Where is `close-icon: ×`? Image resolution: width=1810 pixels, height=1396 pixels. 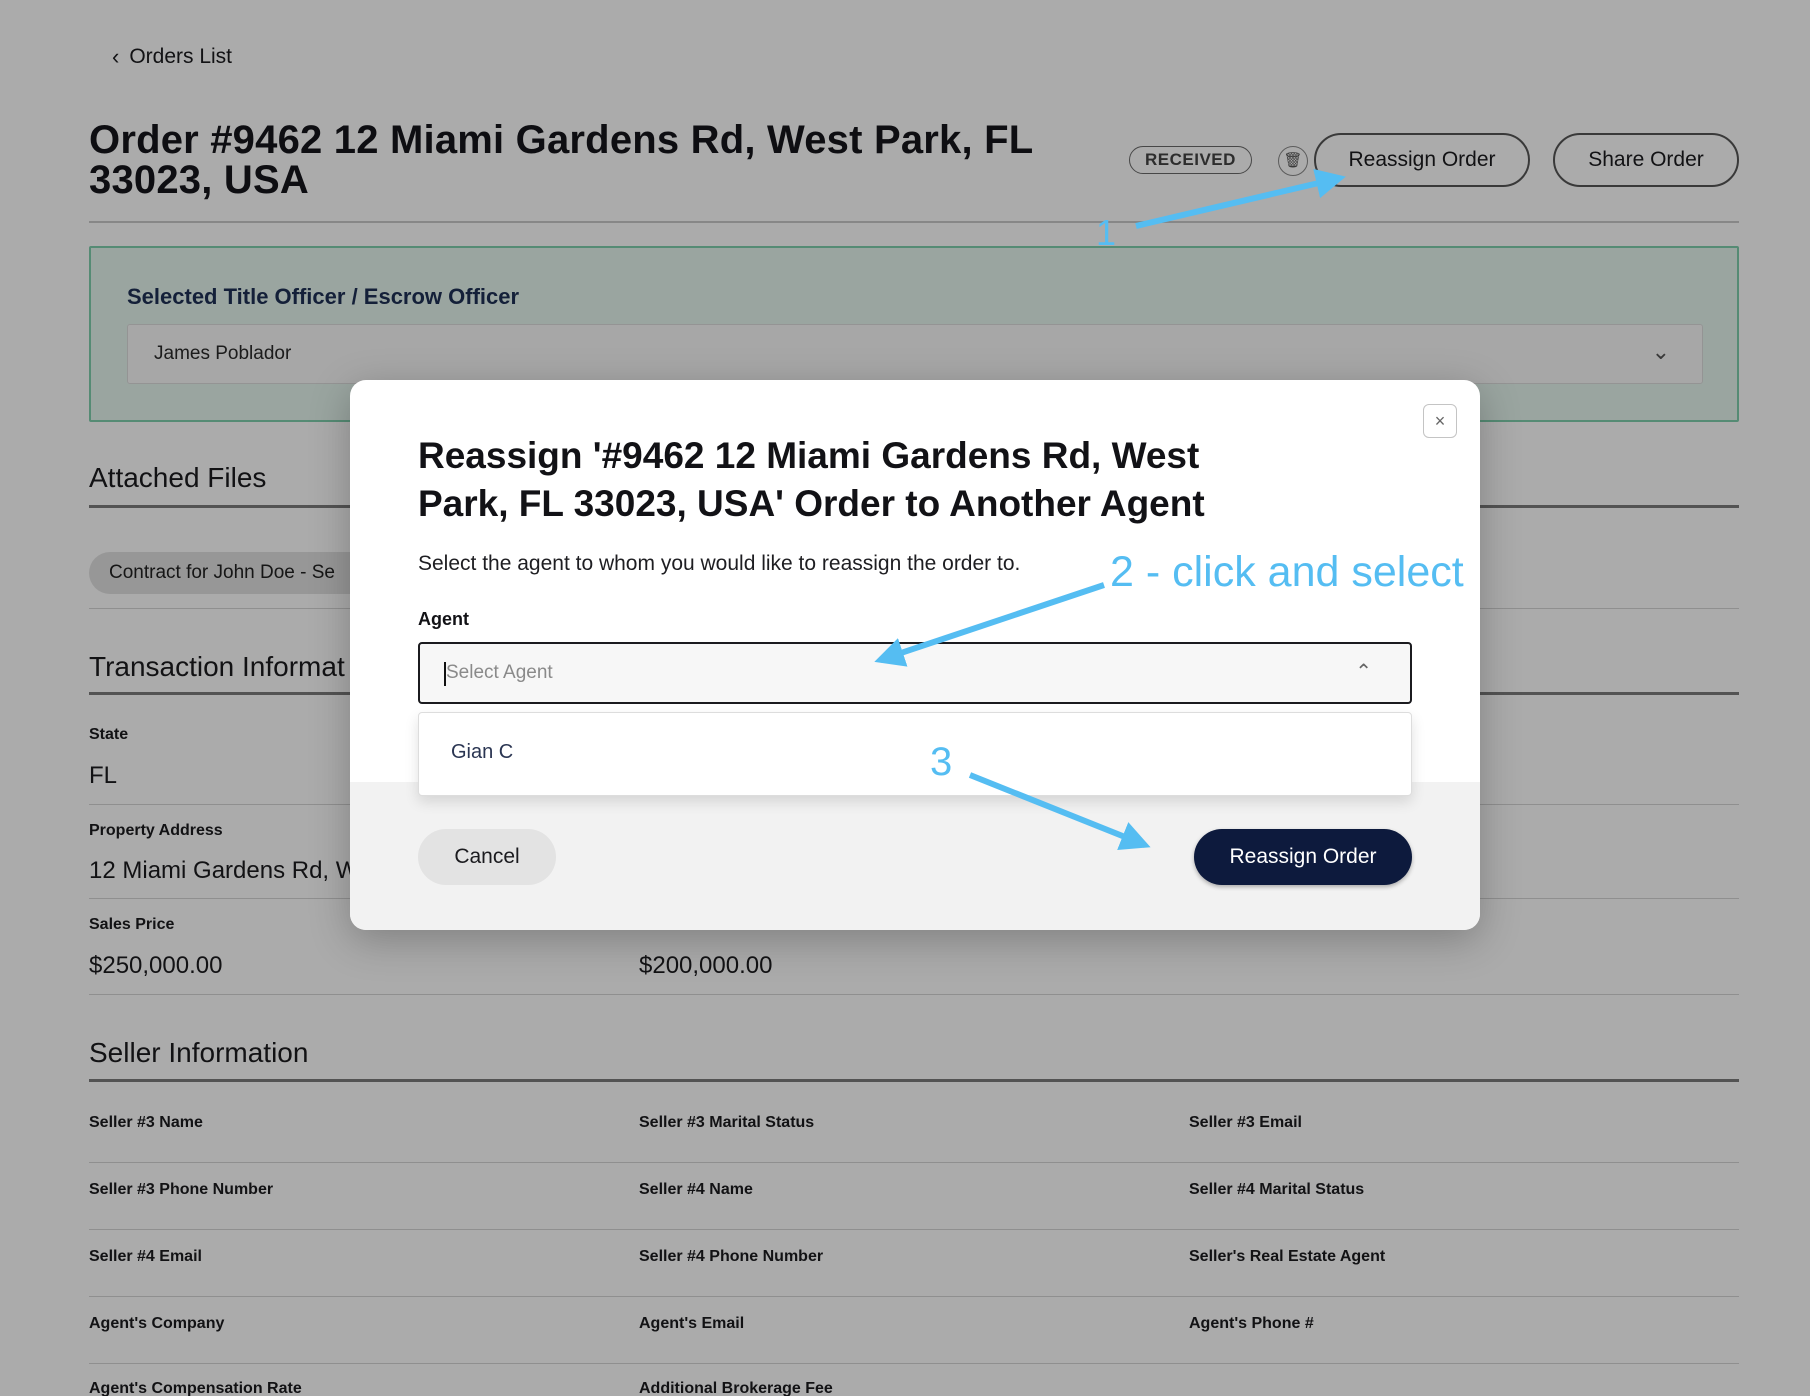
close-icon: × is located at coordinates (1440, 421).